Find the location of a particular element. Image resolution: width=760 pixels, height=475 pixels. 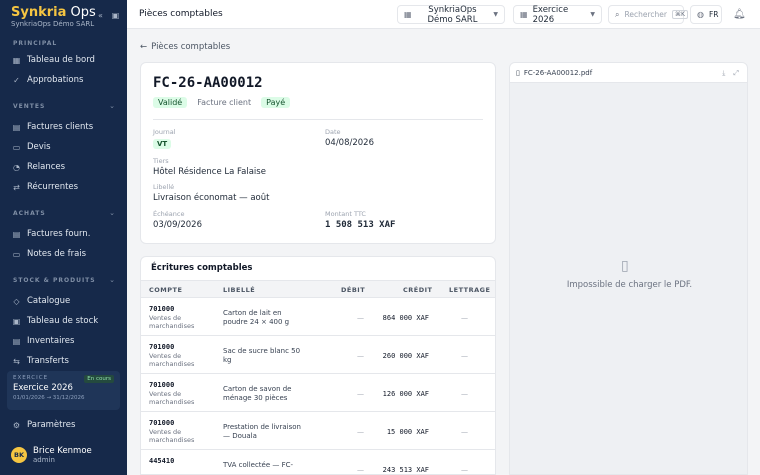

tiers-value: Hôtel Résidence La Falaise is located at coordinates (209, 172).